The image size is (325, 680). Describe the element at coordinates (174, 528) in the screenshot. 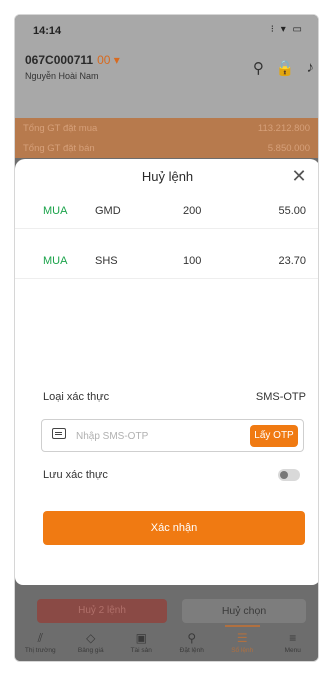

I see `confirm-button: Xác nhận` at that location.